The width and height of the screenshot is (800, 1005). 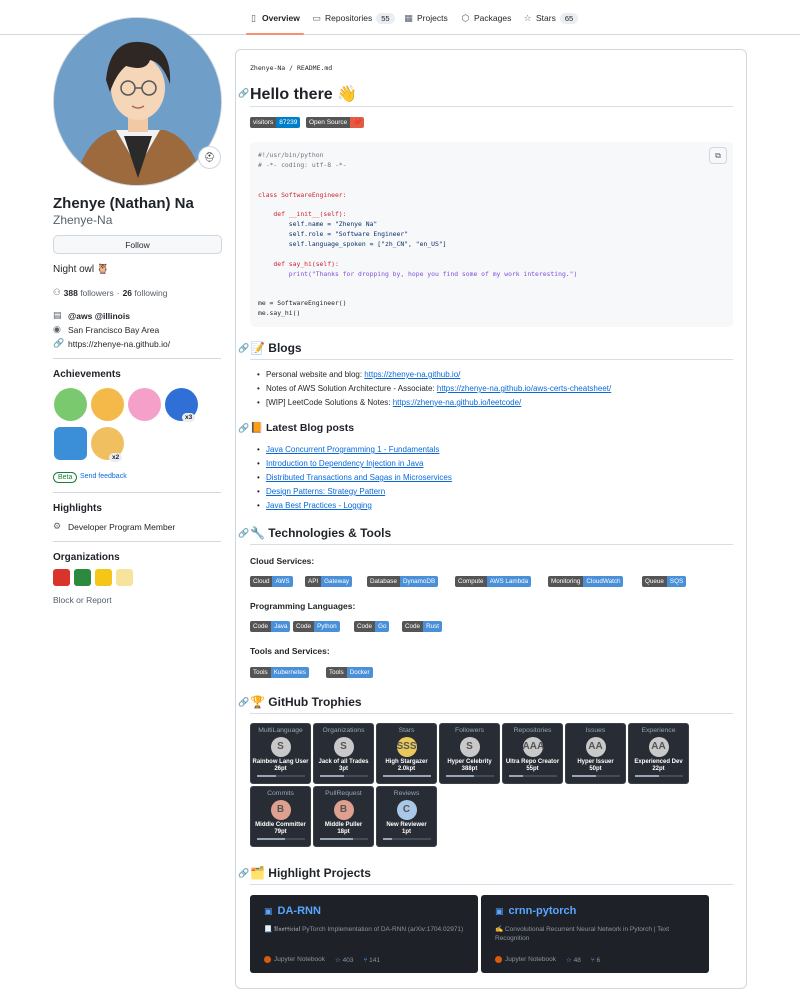 I want to click on code-line: me = SoftwareEngineer(), so click(x=302, y=303).